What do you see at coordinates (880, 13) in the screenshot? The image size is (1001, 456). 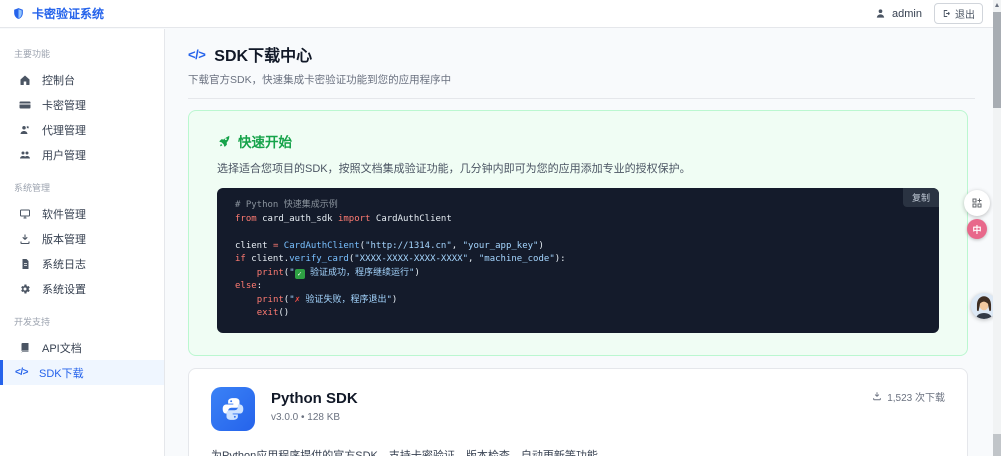 I see `user-icon` at bounding box center [880, 13].